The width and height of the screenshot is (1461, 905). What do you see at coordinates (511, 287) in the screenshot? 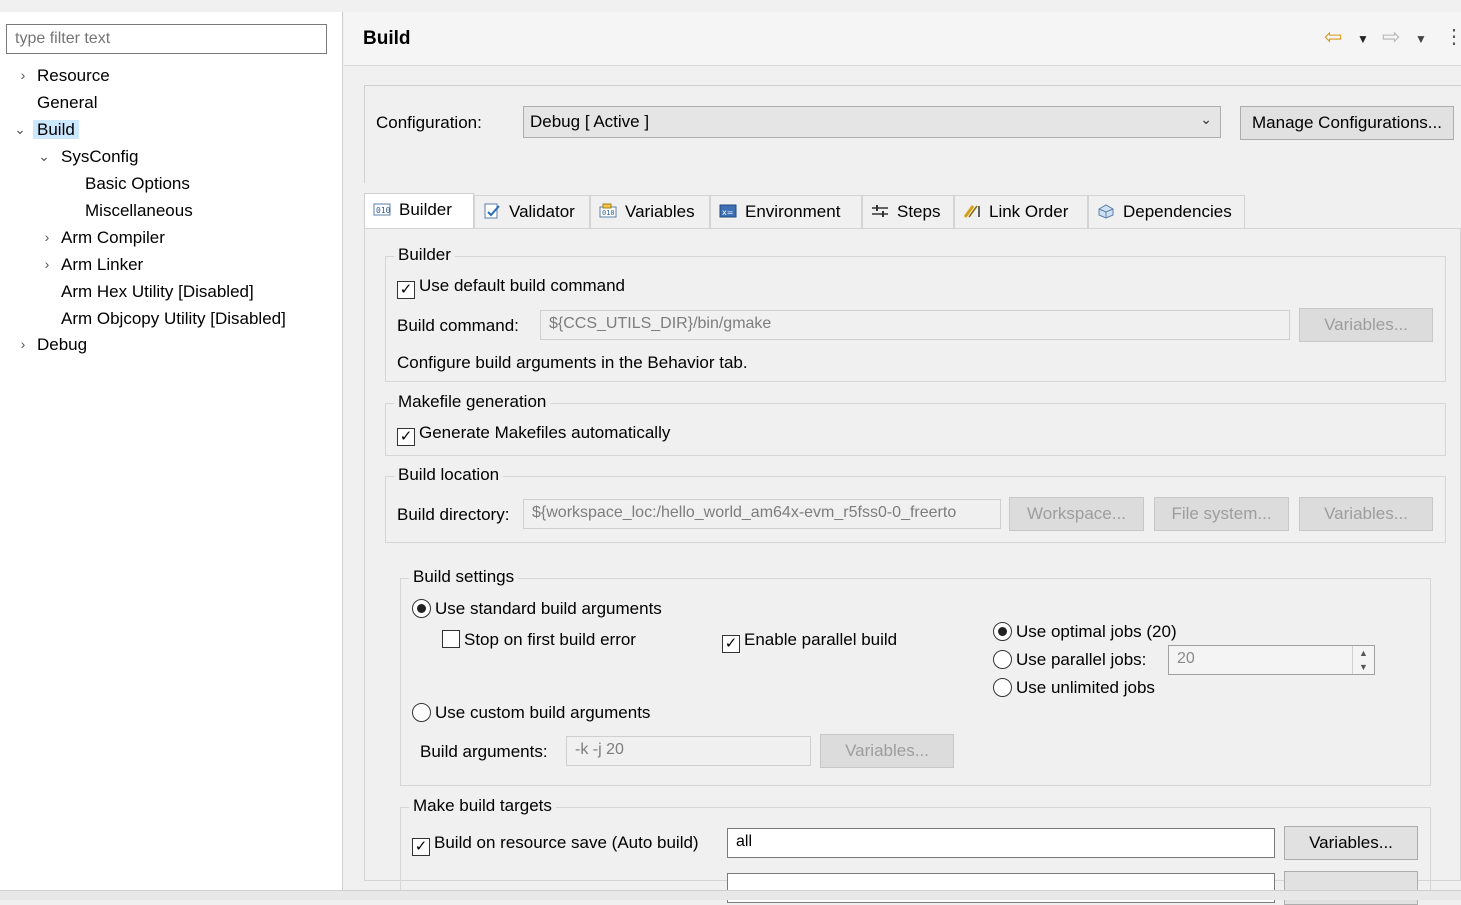
I see `use-default-build-command-checkbox: ✓ Use default build command` at bounding box center [511, 287].